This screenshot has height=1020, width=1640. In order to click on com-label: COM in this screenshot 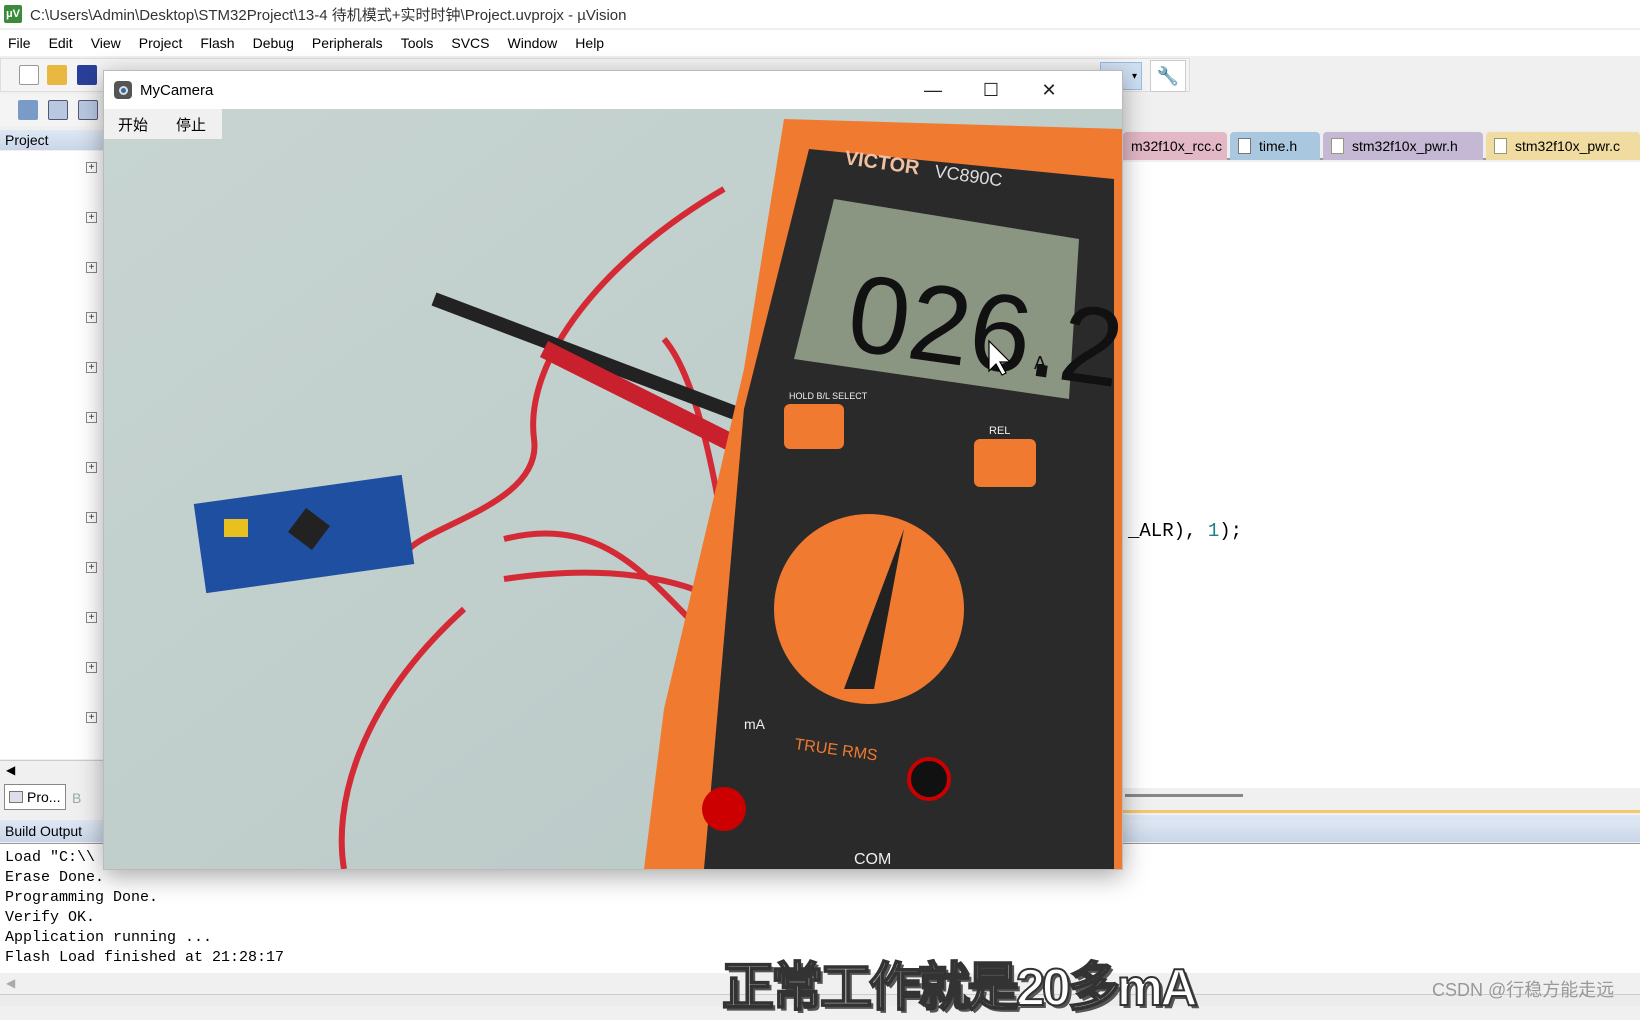, I will do `click(872, 859)`.